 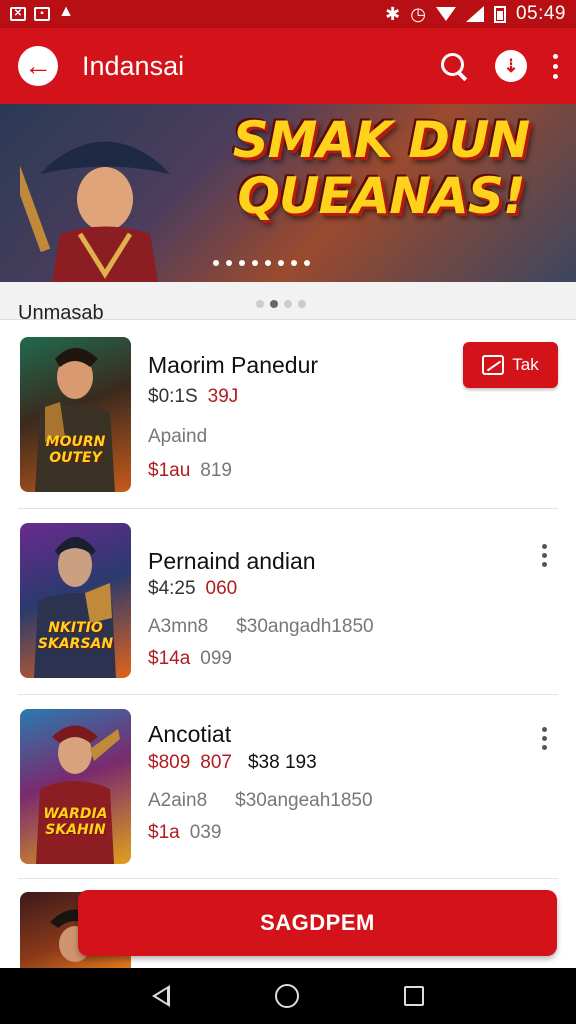 I want to click on nav-back-icon, so click(x=161, y=996).